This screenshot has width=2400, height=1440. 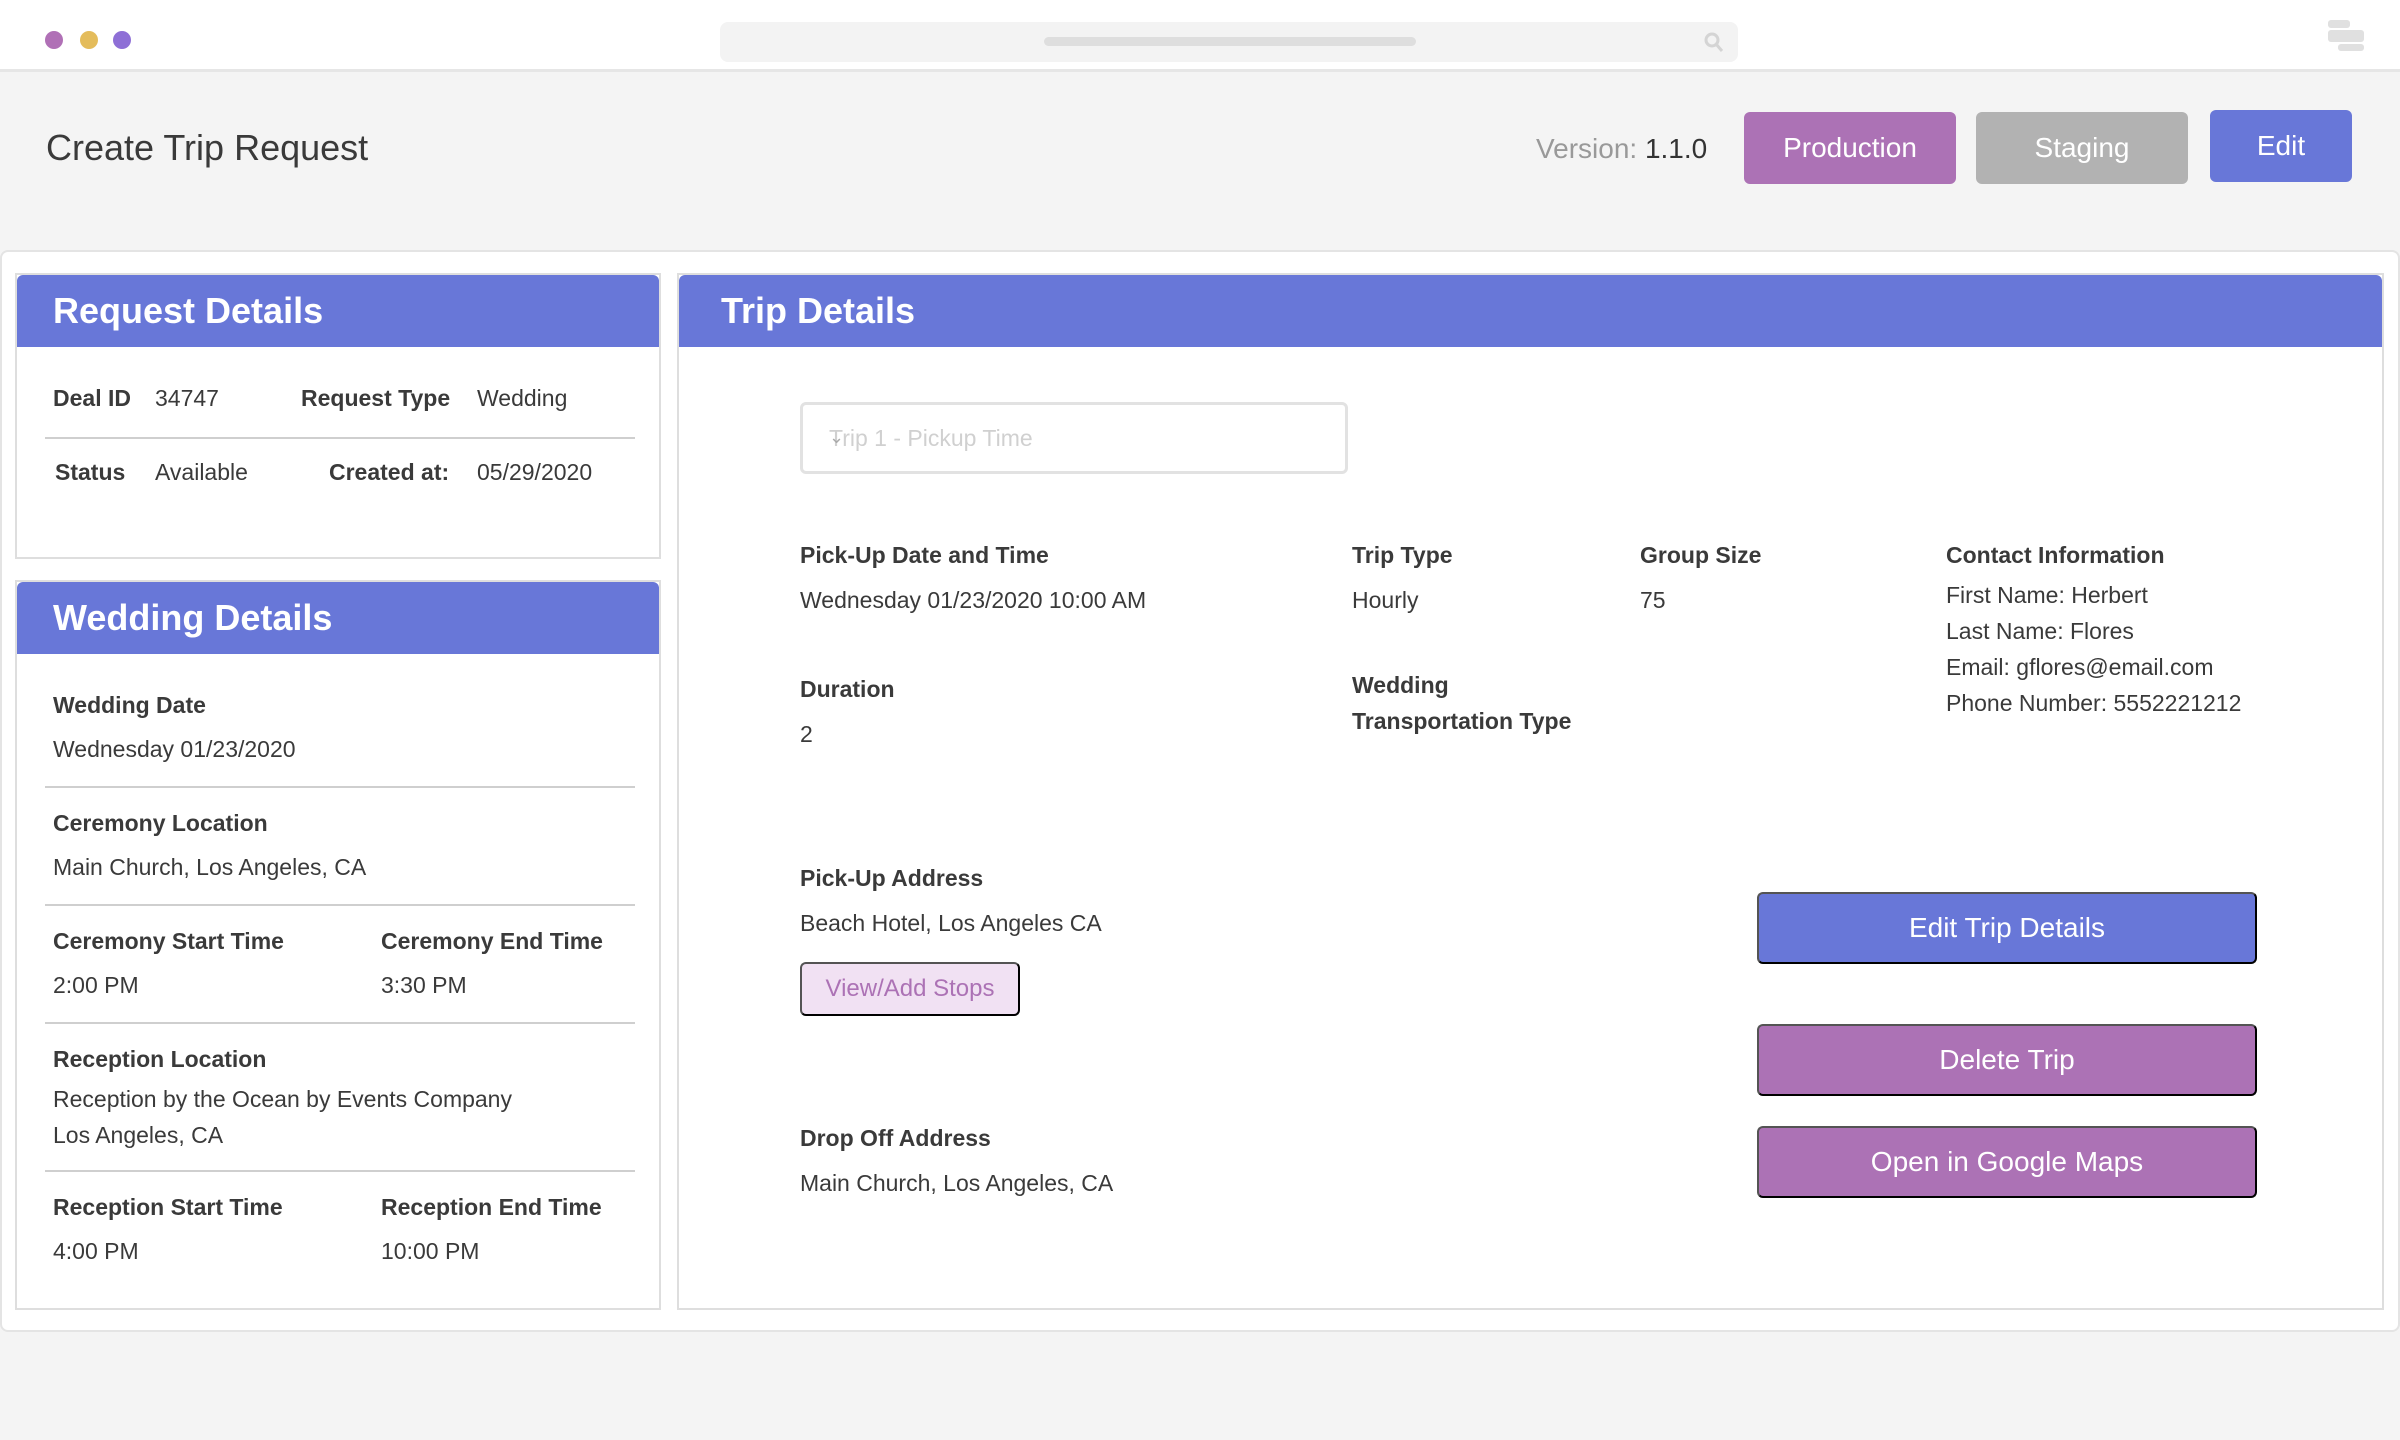 I want to click on browser-topbar, so click(x=1200, y=36).